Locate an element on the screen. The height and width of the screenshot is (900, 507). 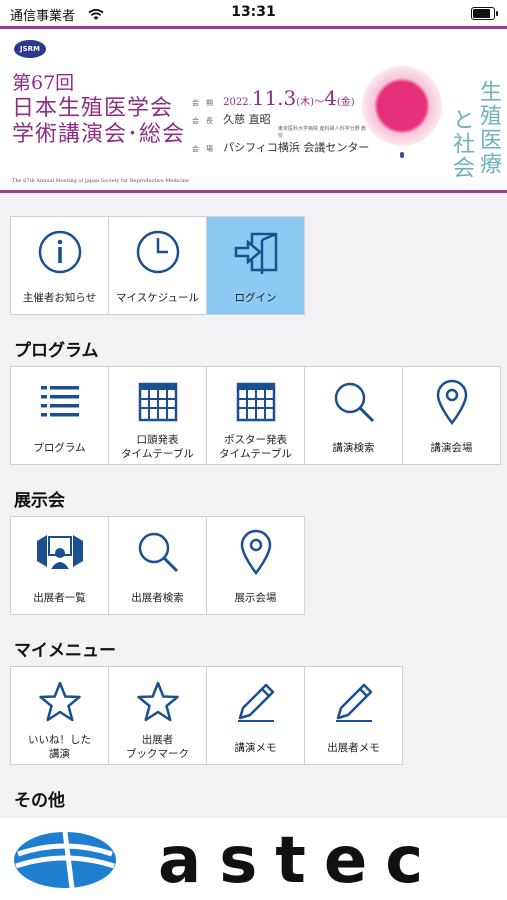
mymenu-grid: いいね！した 講演 出展者 ブックマーク 講演メモ 出展者メモ is located at coordinates (206, 715).